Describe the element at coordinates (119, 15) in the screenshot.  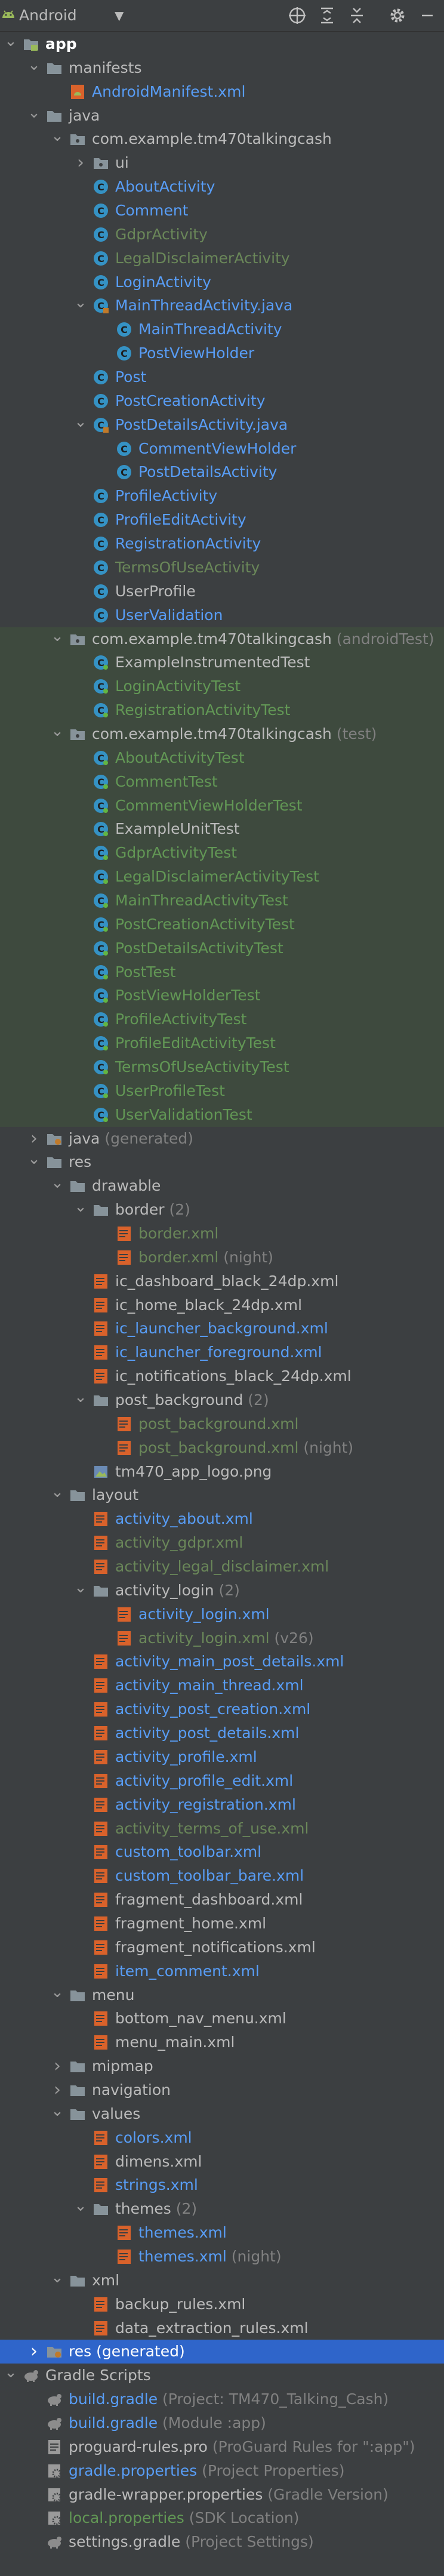
I see `chevron-down-icon: ▼` at that location.